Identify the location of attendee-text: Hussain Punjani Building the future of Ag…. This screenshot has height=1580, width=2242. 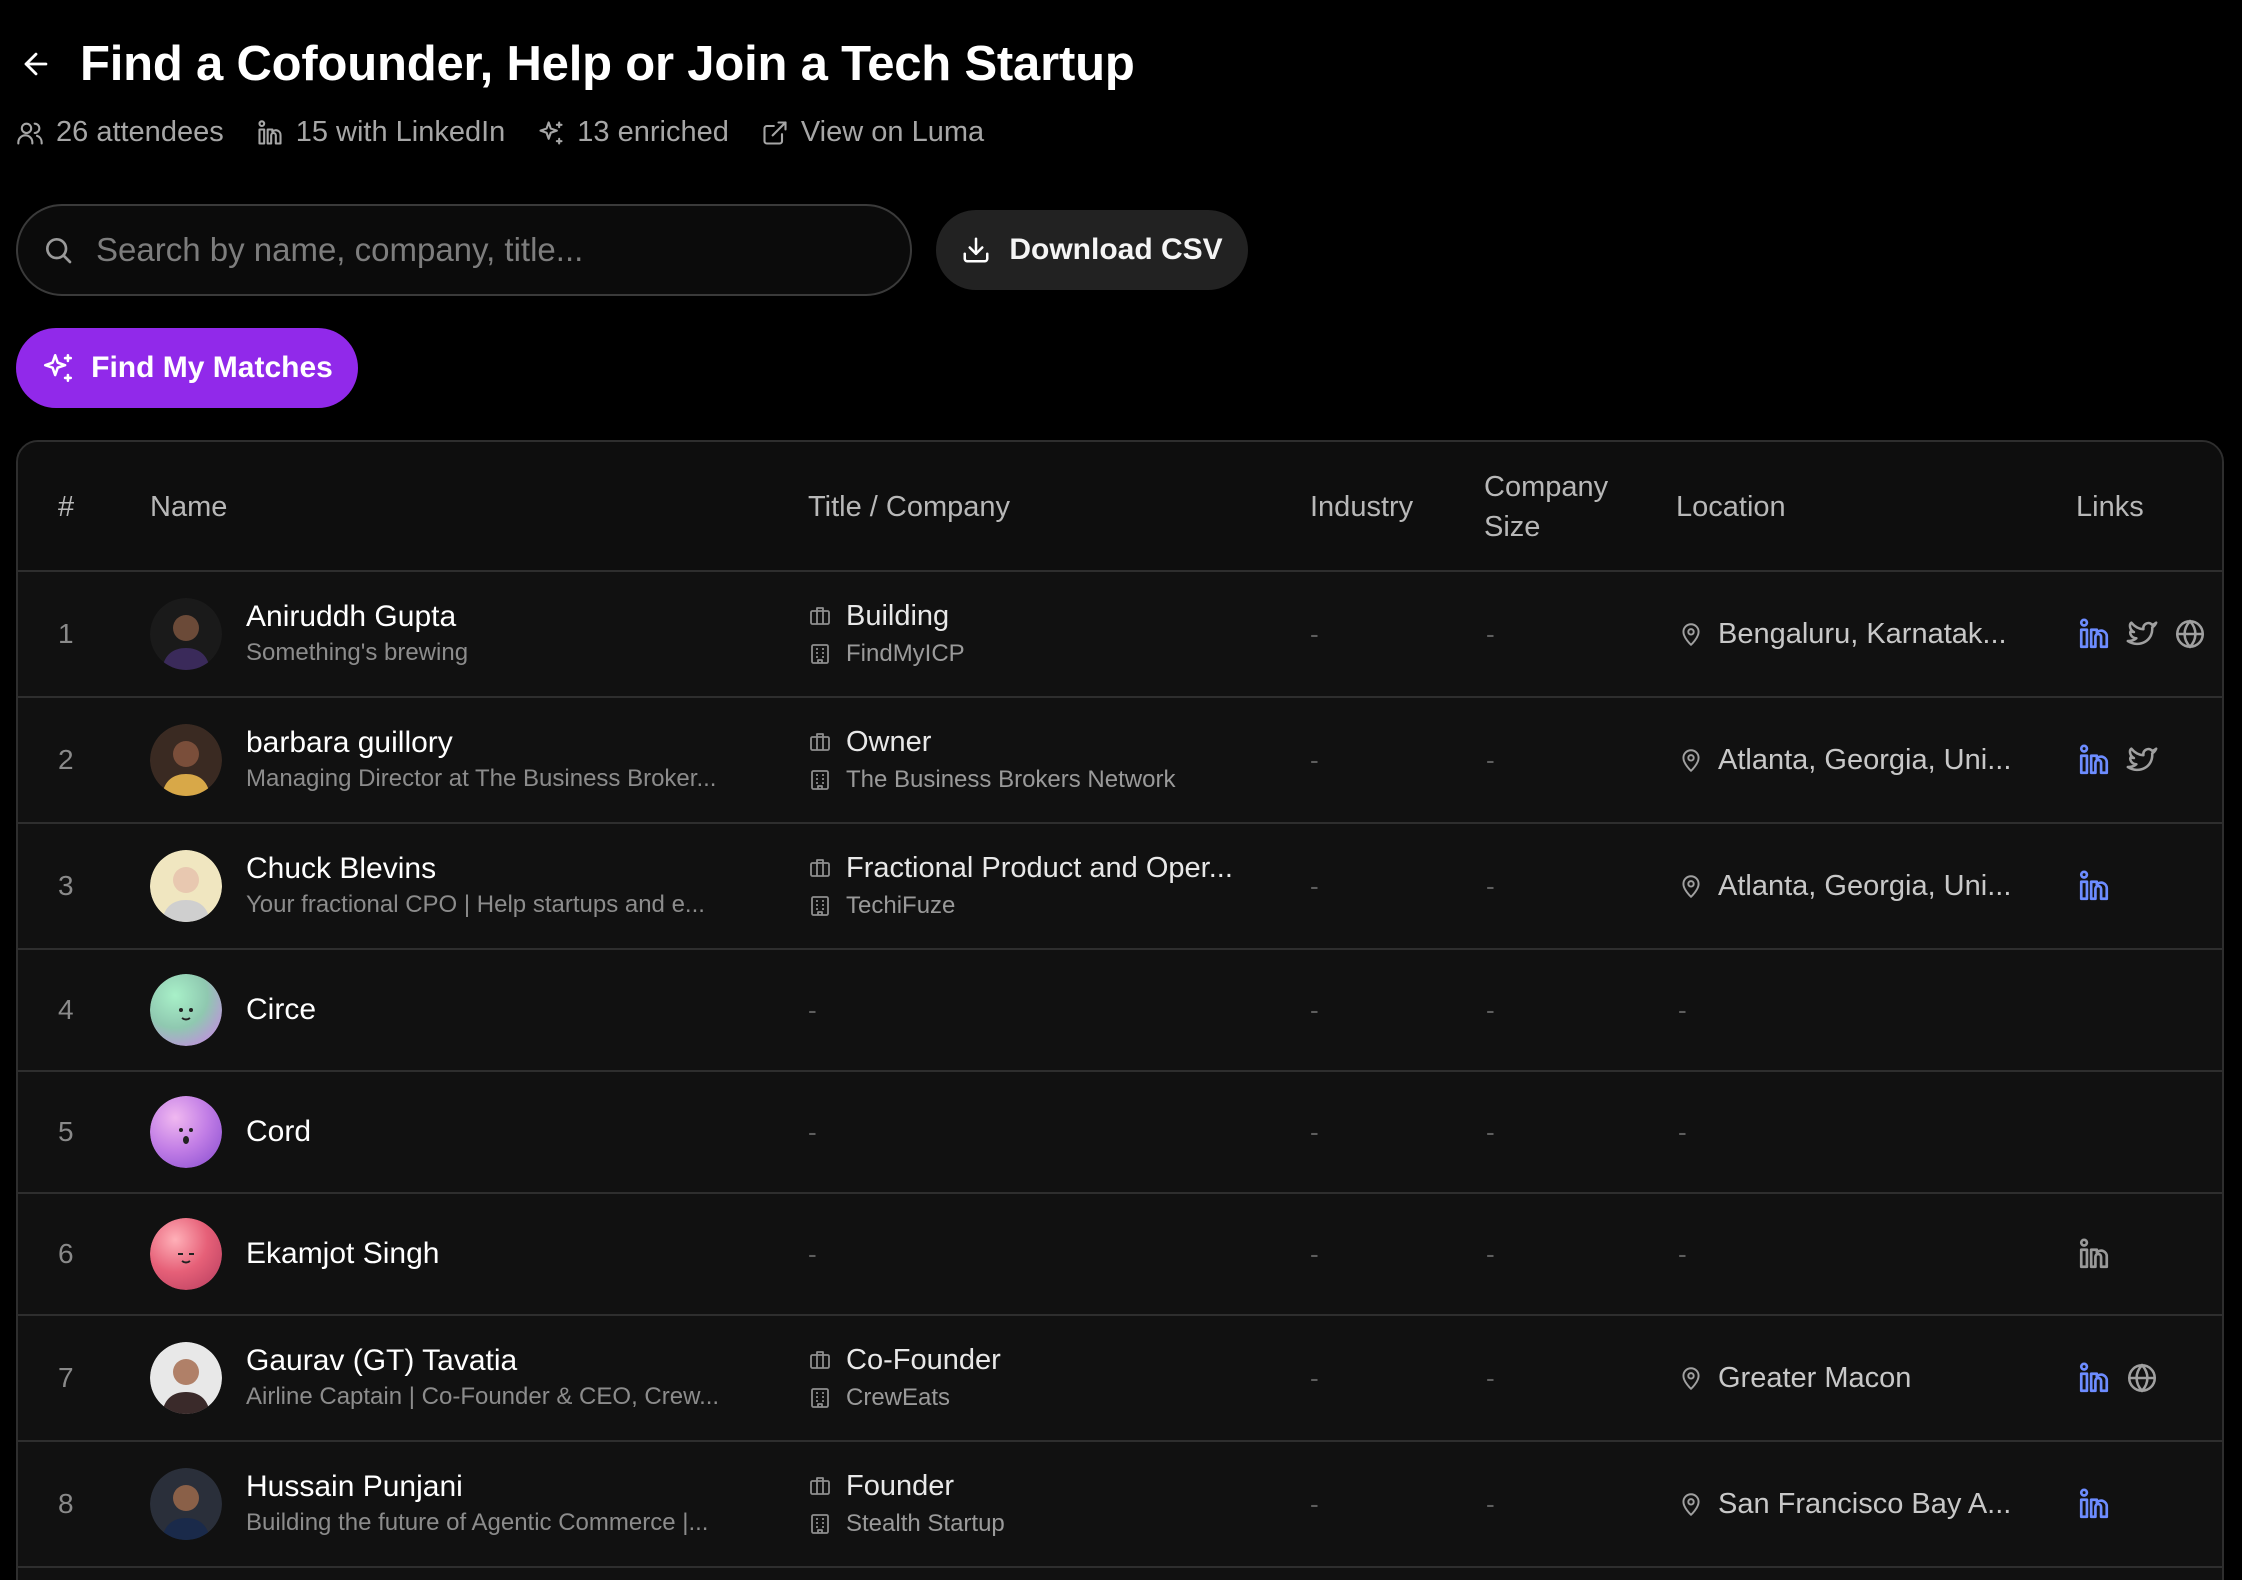
(477, 1504).